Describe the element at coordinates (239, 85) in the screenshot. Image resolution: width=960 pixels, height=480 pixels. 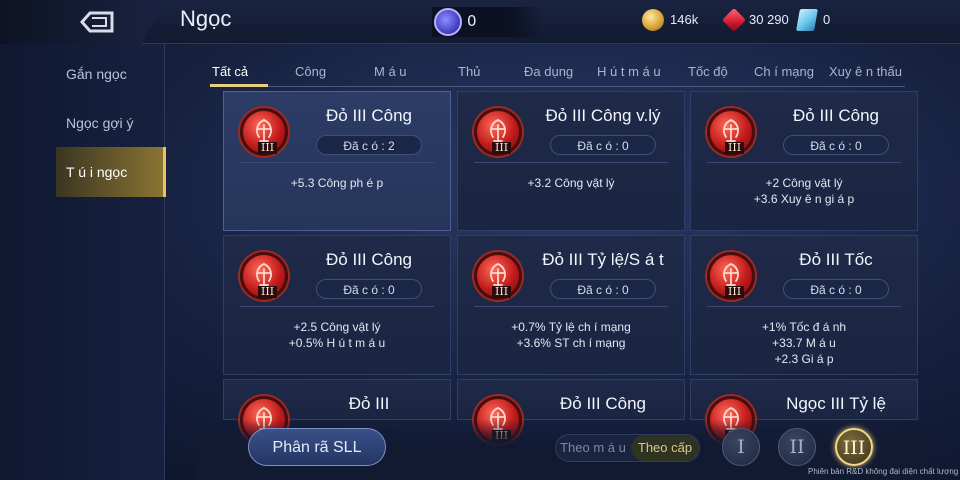
I see `active-tab-indicator` at that location.